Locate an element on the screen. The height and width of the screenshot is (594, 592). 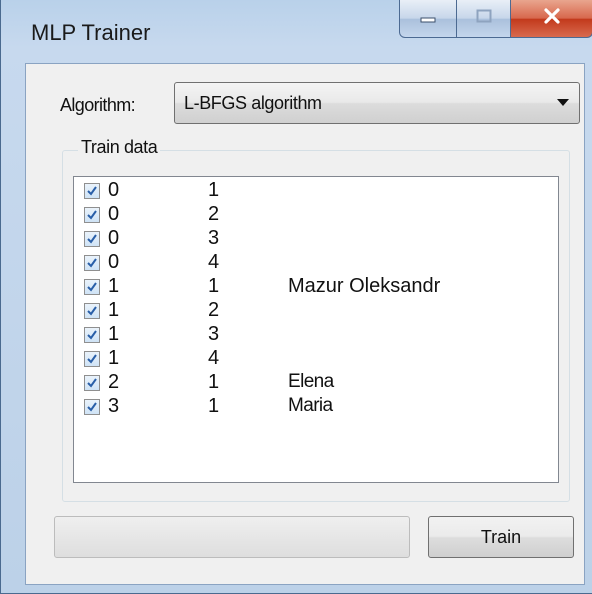
minimize-icon is located at coordinates (428, 19).